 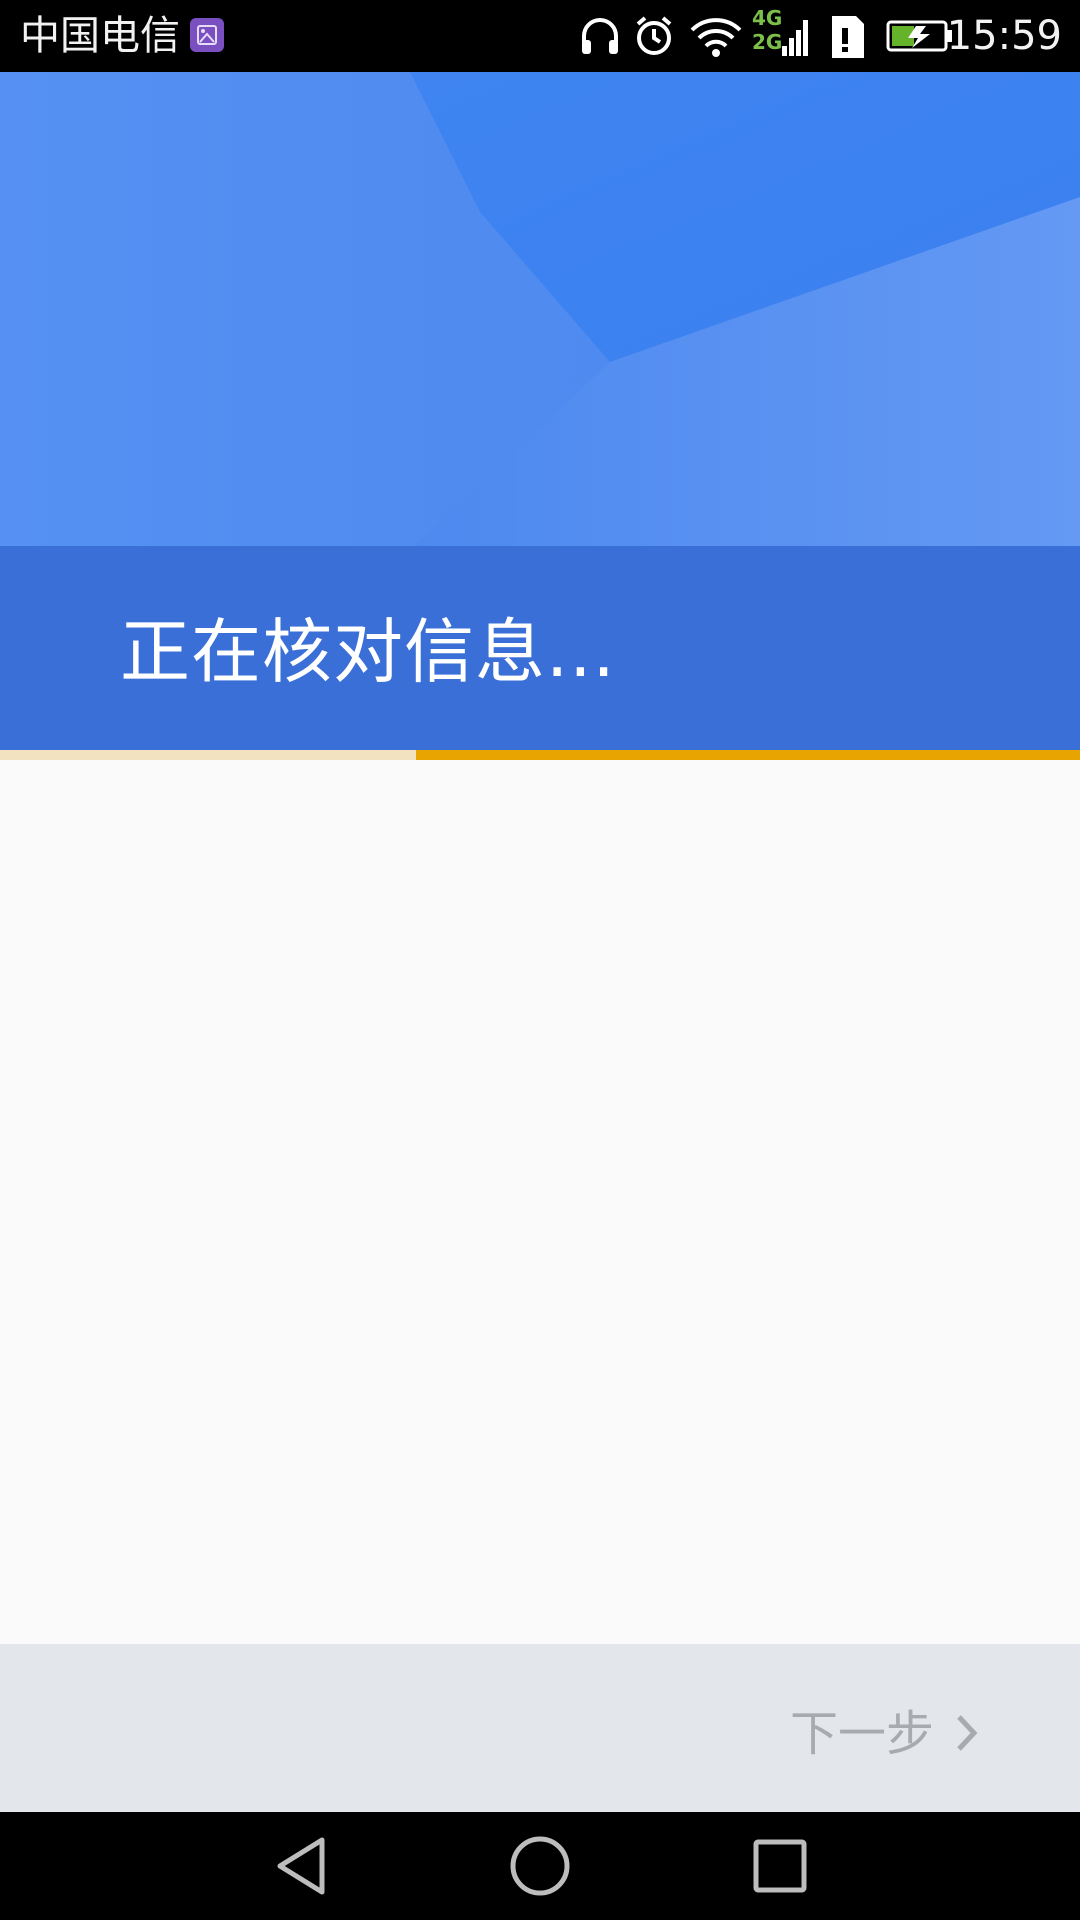 What do you see at coordinates (796, 39) in the screenshot?
I see `cell-signal-icon` at bounding box center [796, 39].